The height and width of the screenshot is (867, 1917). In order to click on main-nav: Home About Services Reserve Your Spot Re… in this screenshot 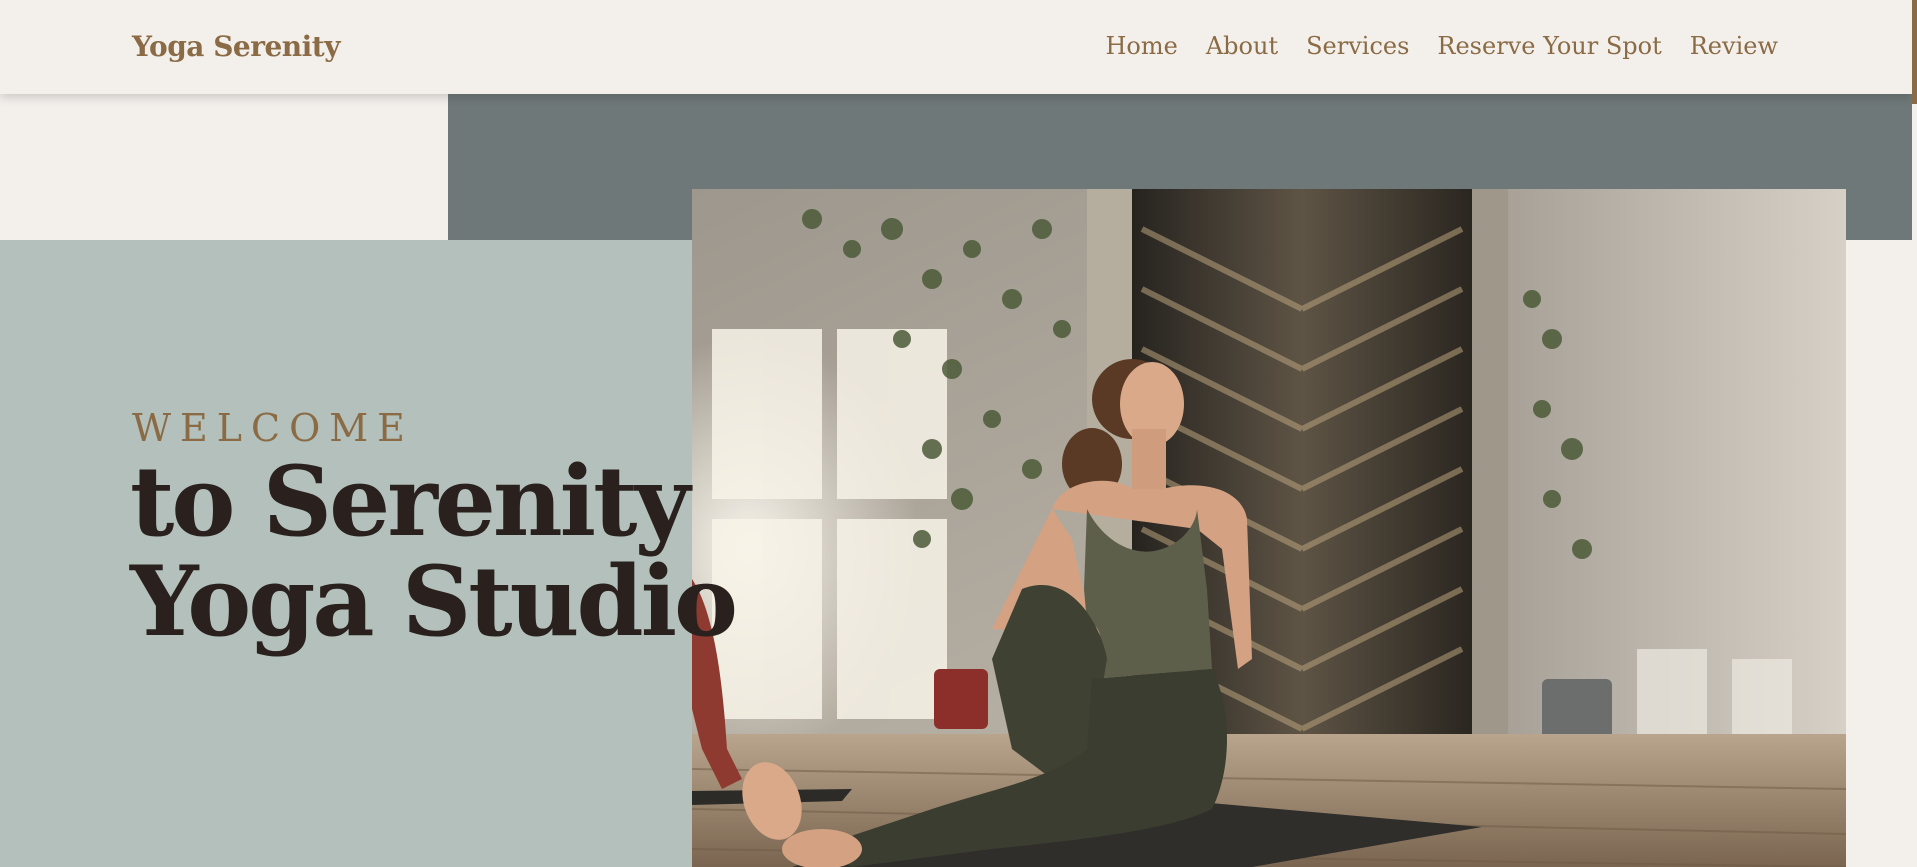, I will do `click(1442, 46)`.